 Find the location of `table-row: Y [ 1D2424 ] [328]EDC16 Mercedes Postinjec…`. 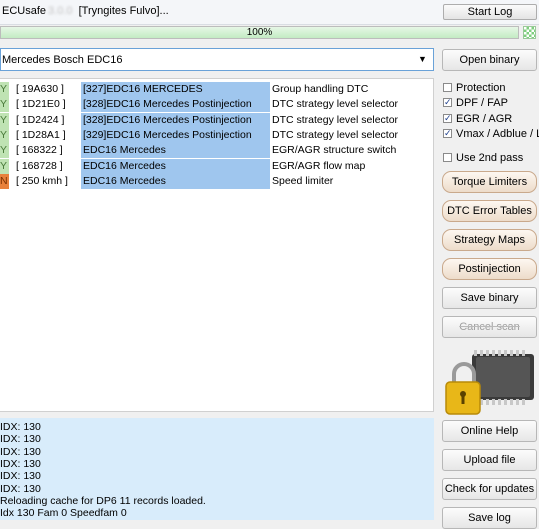

table-row: Y [ 1D2424 ] [328]EDC16 Mercedes Postinjec… is located at coordinates (216, 120).